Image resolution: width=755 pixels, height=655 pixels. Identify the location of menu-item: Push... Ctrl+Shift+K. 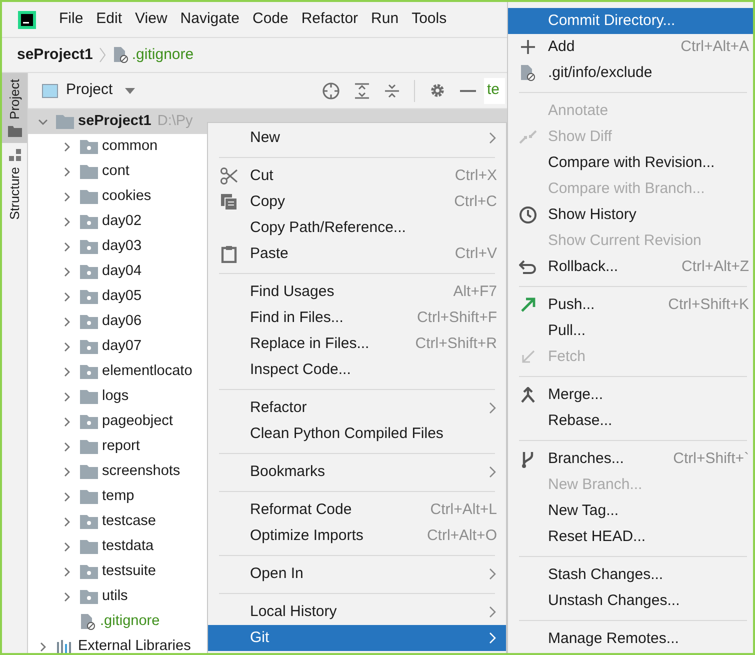
(630, 305).